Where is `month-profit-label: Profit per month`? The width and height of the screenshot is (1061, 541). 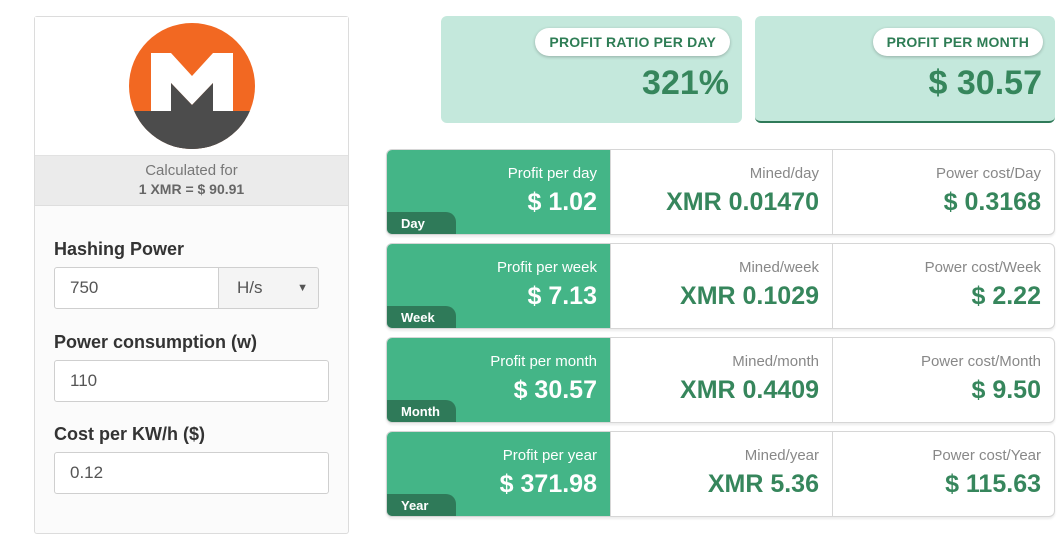 month-profit-label: Profit per month is located at coordinates (543, 361).